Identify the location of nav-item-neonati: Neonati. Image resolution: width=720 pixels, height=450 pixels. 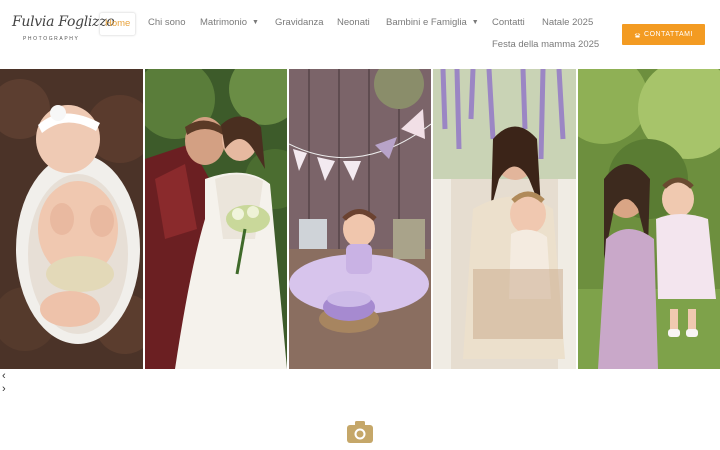
(353, 23).